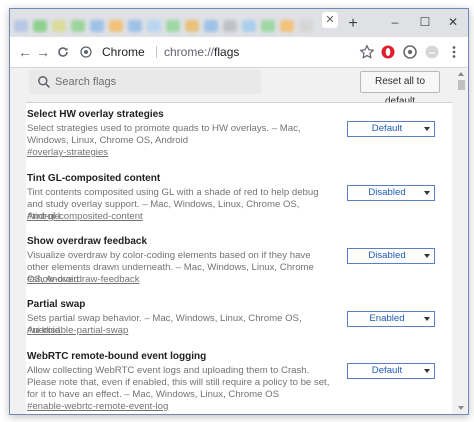 Image resolution: width=474 pixels, height=422 pixels. Describe the element at coordinates (43, 52) in the screenshot. I see `forward-button: →` at that location.